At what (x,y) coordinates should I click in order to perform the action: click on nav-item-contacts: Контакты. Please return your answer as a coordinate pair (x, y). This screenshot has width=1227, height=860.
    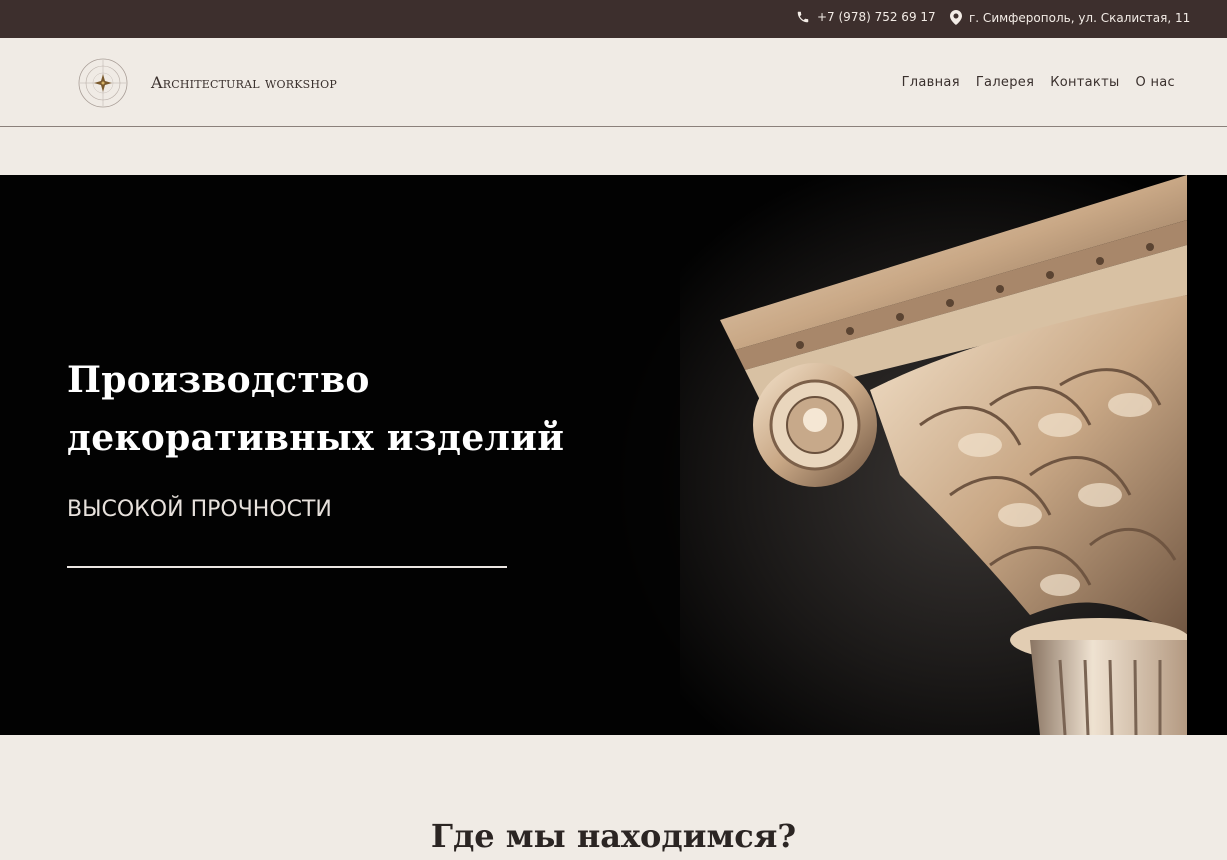
    Looking at the image, I should click on (1084, 82).